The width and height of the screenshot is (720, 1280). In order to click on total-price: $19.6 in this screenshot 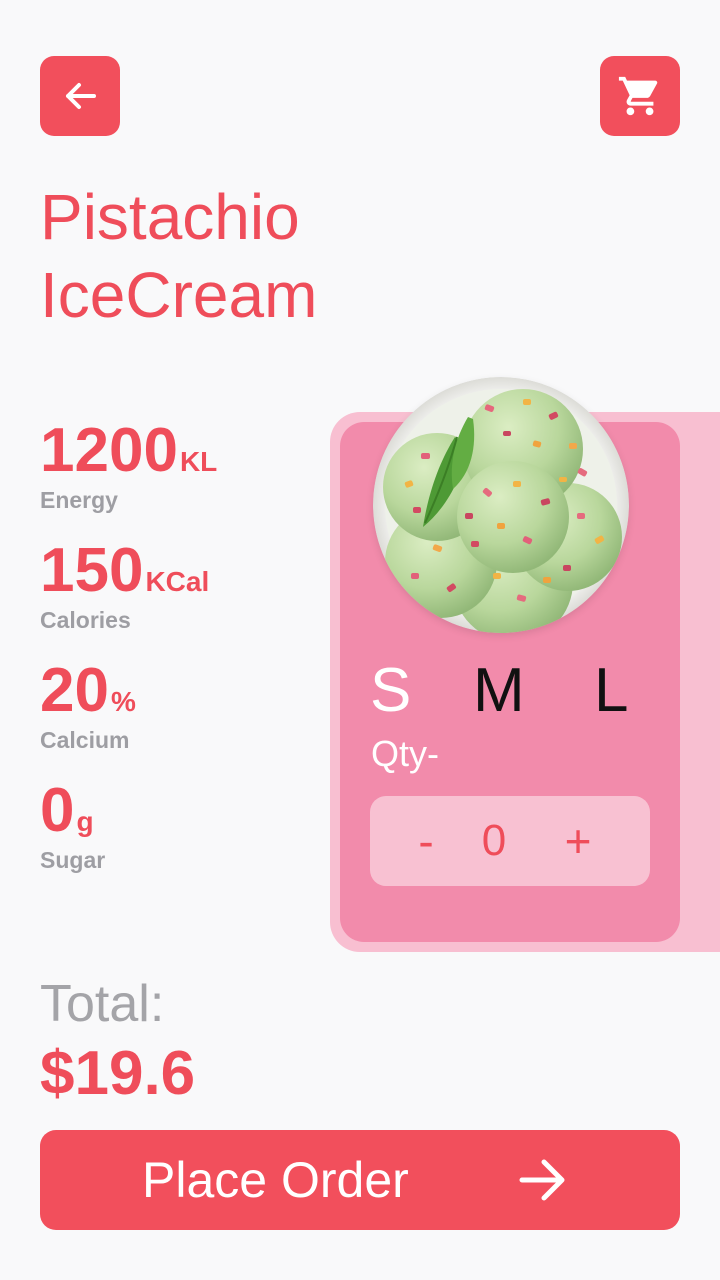, I will do `click(118, 1073)`.